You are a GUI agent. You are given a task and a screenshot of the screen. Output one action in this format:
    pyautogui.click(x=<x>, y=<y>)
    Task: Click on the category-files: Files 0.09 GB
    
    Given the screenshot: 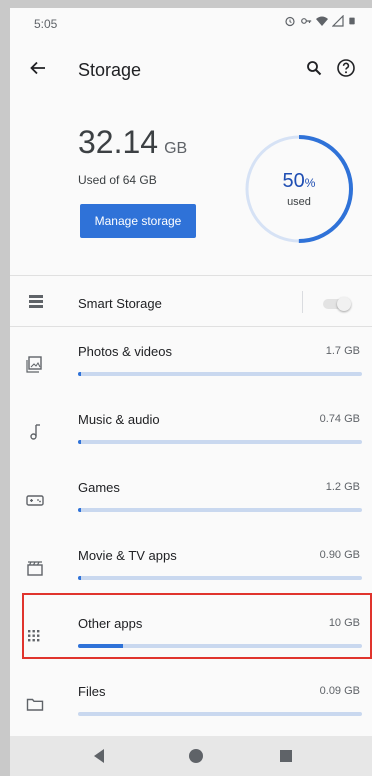 What is the action you would take?
    pyautogui.click(x=191, y=707)
    